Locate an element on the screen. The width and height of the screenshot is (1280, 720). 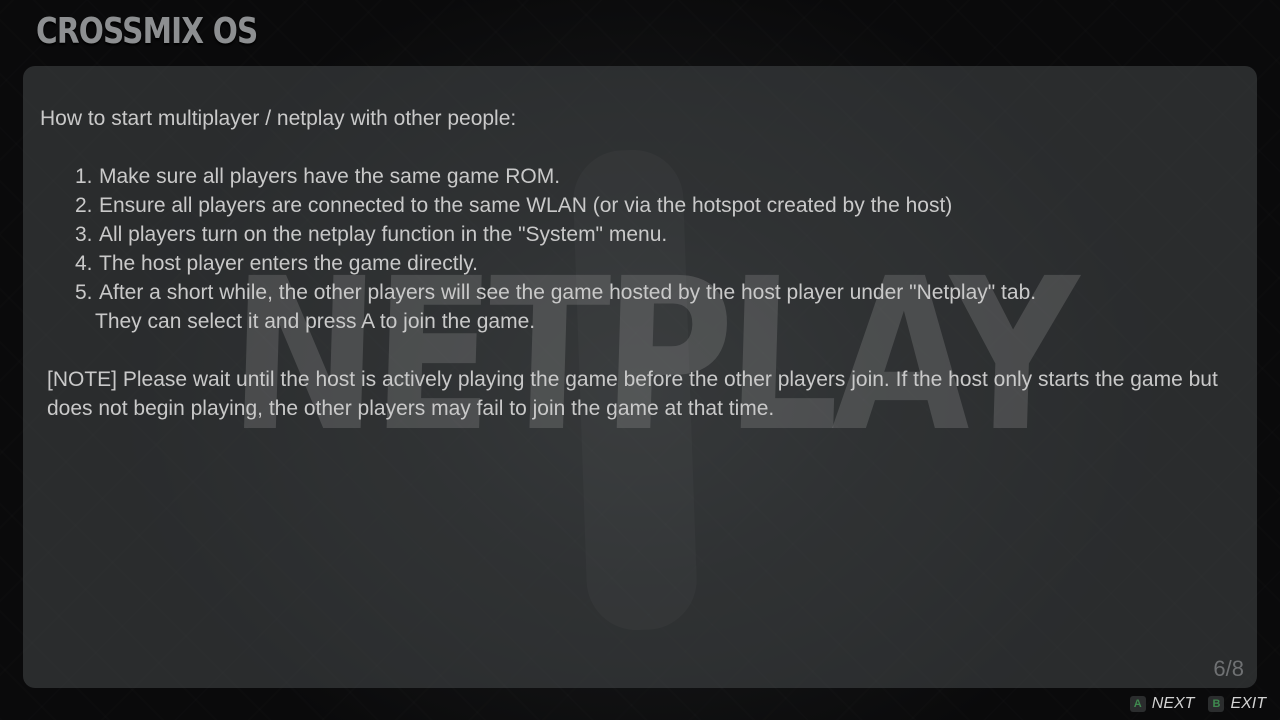
next-hint: A NEXT is located at coordinates (1162, 704).